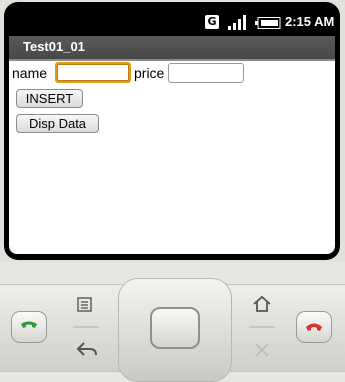 This screenshot has width=345, height=382. Describe the element at coordinates (57, 123) in the screenshot. I see `disp-data-button: Disp Data` at that location.